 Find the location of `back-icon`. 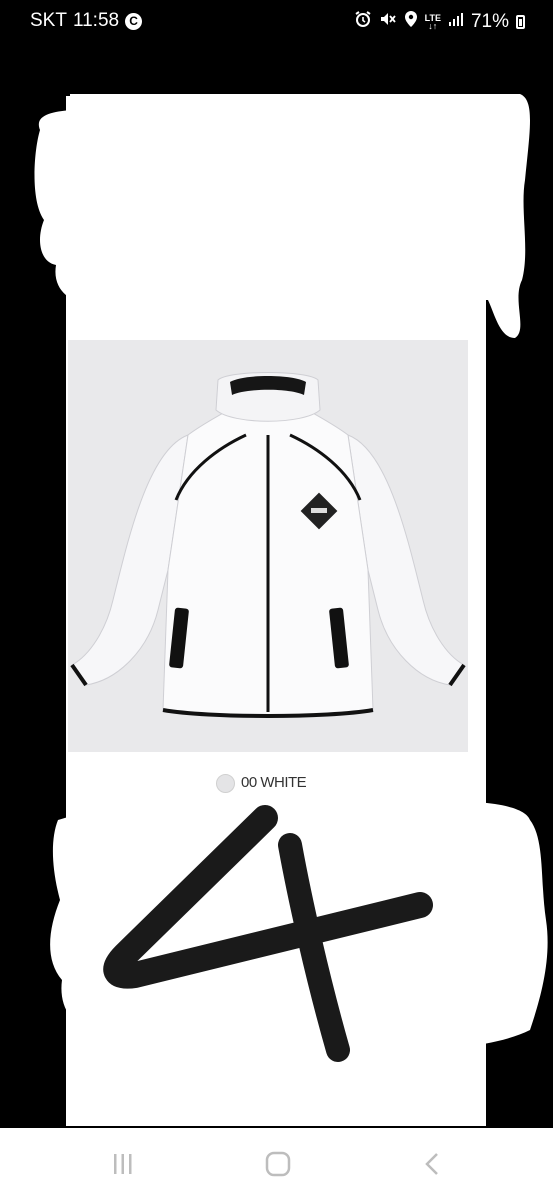

back-icon is located at coordinates (431, 1164).